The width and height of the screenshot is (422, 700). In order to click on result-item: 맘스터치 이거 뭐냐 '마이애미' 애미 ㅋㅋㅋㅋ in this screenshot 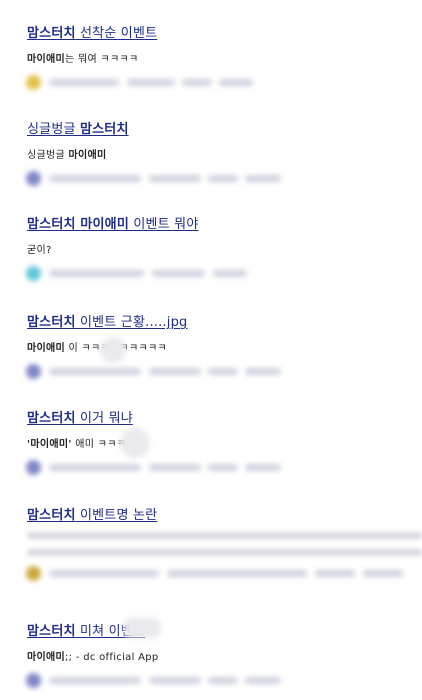, I will do `click(224, 441)`.